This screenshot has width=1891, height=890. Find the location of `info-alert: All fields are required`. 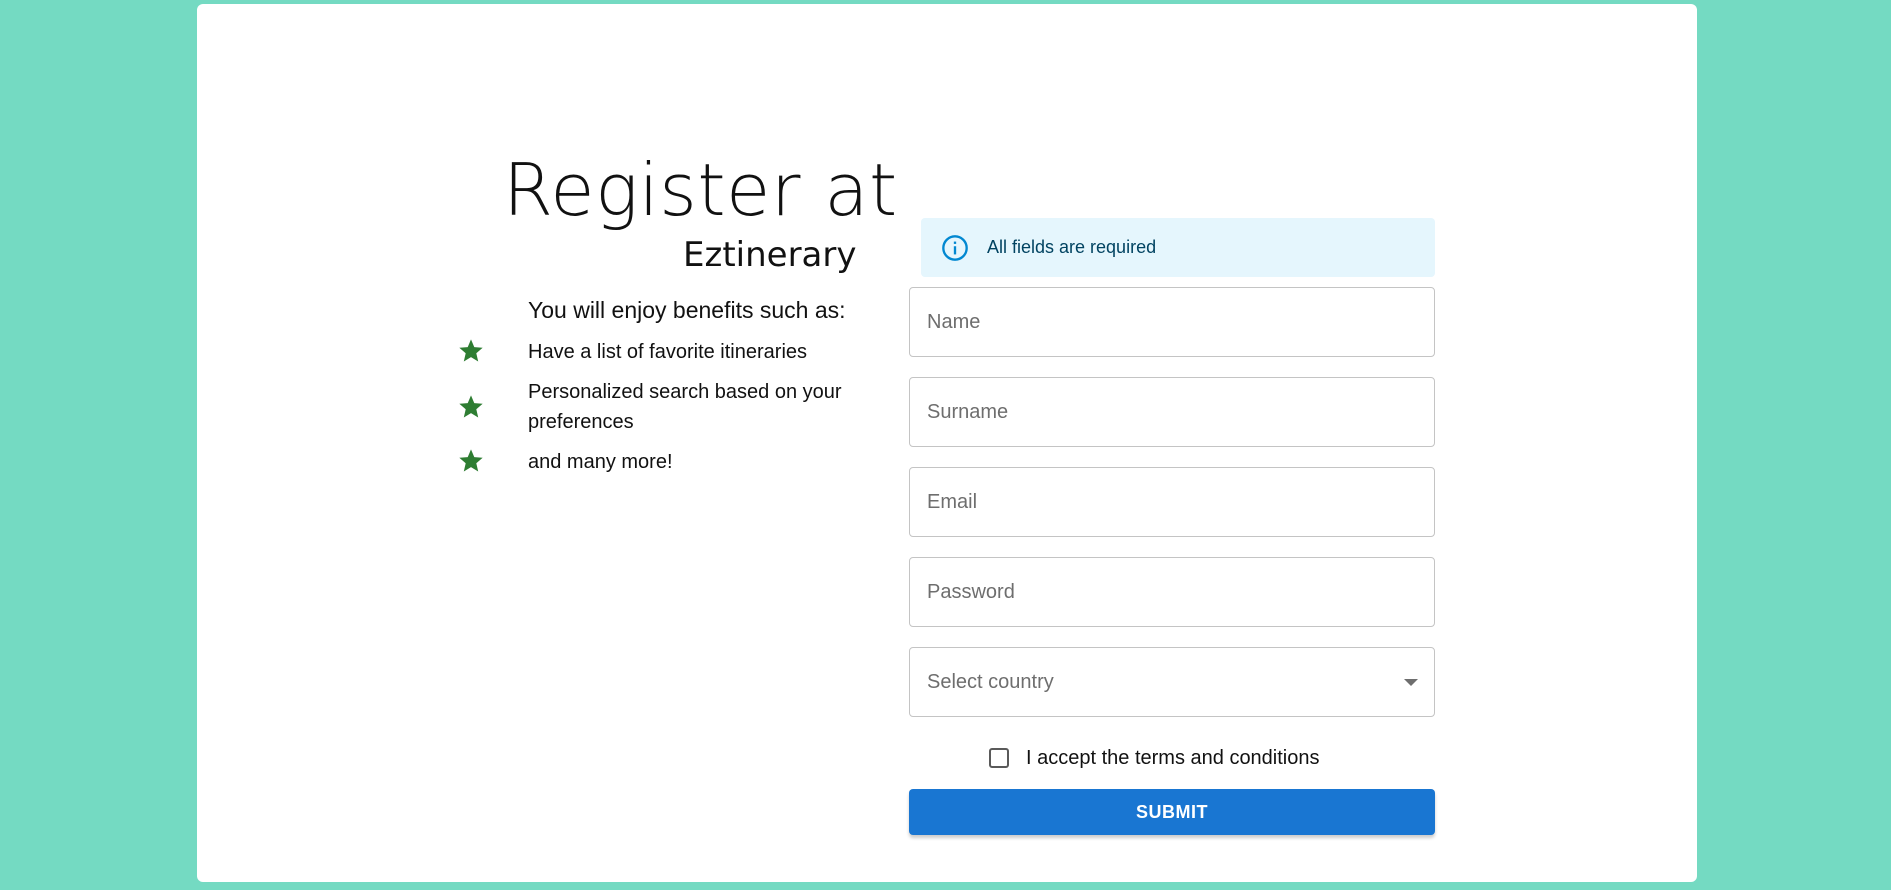

info-alert: All fields are required is located at coordinates (1178, 247).